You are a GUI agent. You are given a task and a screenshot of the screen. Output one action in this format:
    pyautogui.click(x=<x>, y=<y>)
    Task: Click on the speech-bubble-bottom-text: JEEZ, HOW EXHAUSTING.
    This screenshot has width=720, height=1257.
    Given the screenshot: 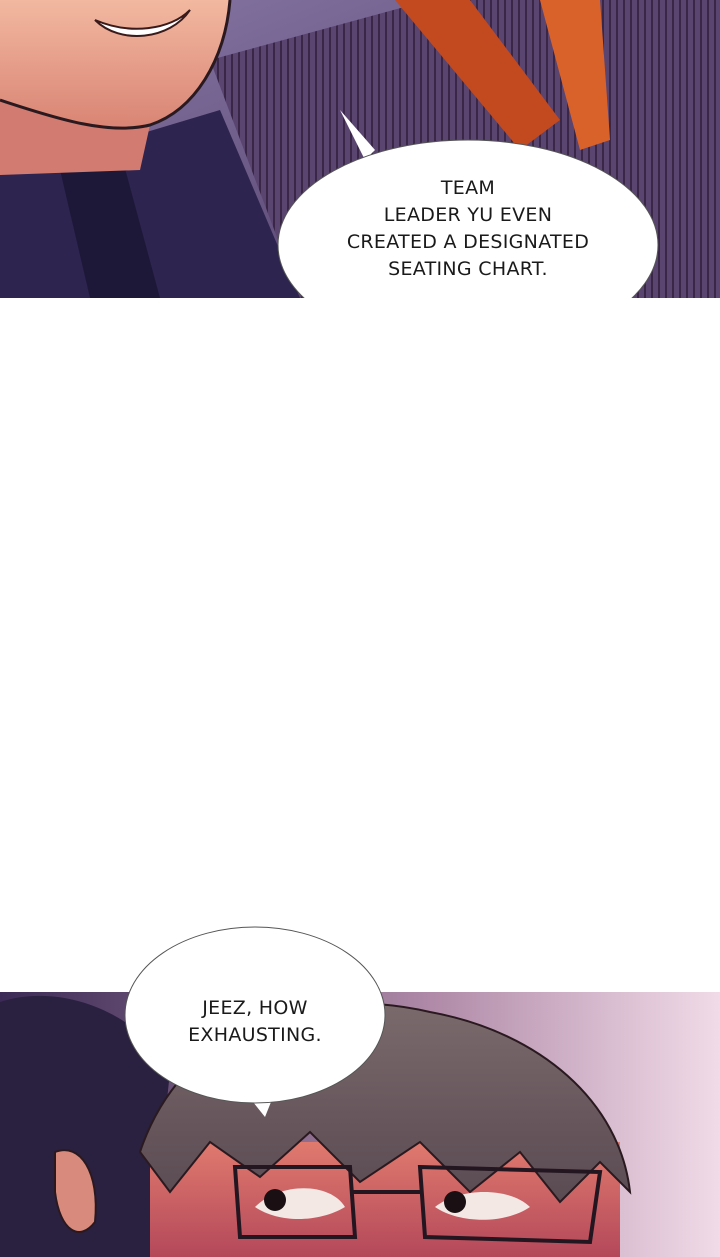 What is the action you would take?
    pyautogui.click(x=255, y=1021)
    